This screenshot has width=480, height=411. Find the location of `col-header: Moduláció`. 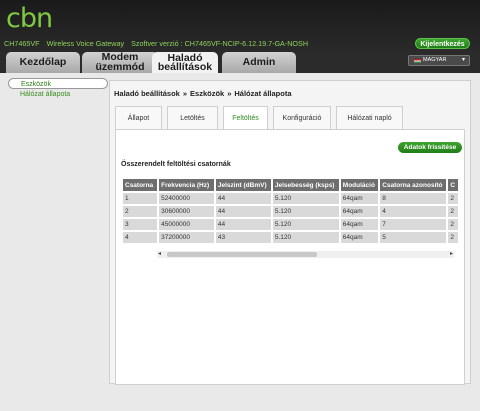

col-header: Moduláció is located at coordinates (359, 185).